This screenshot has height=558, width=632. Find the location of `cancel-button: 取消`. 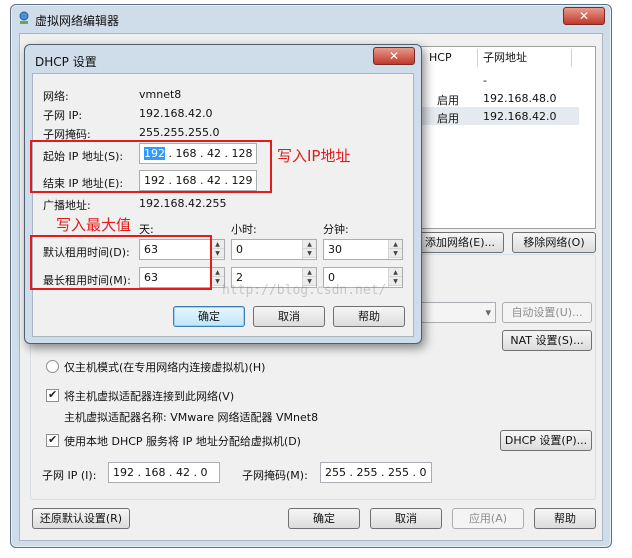

cancel-button: 取消 is located at coordinates (406, 518).